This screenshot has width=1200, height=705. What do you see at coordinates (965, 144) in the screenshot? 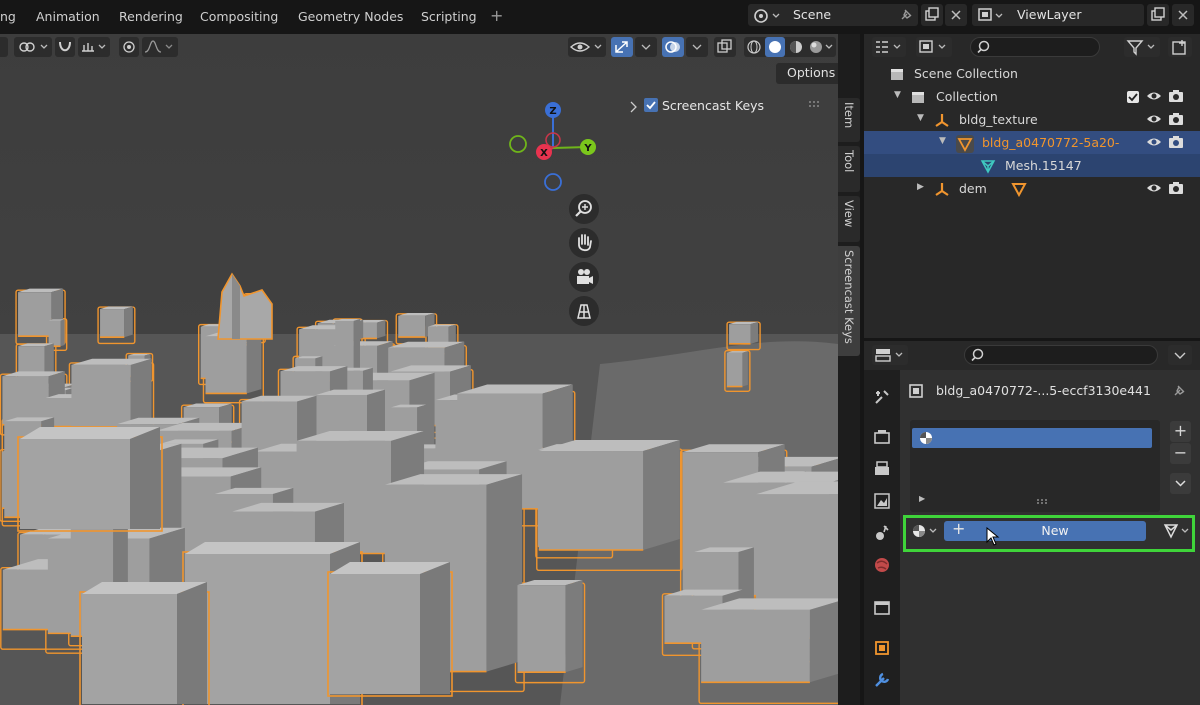
I see `mesh-object-icon` at bounding box center [965, 144].